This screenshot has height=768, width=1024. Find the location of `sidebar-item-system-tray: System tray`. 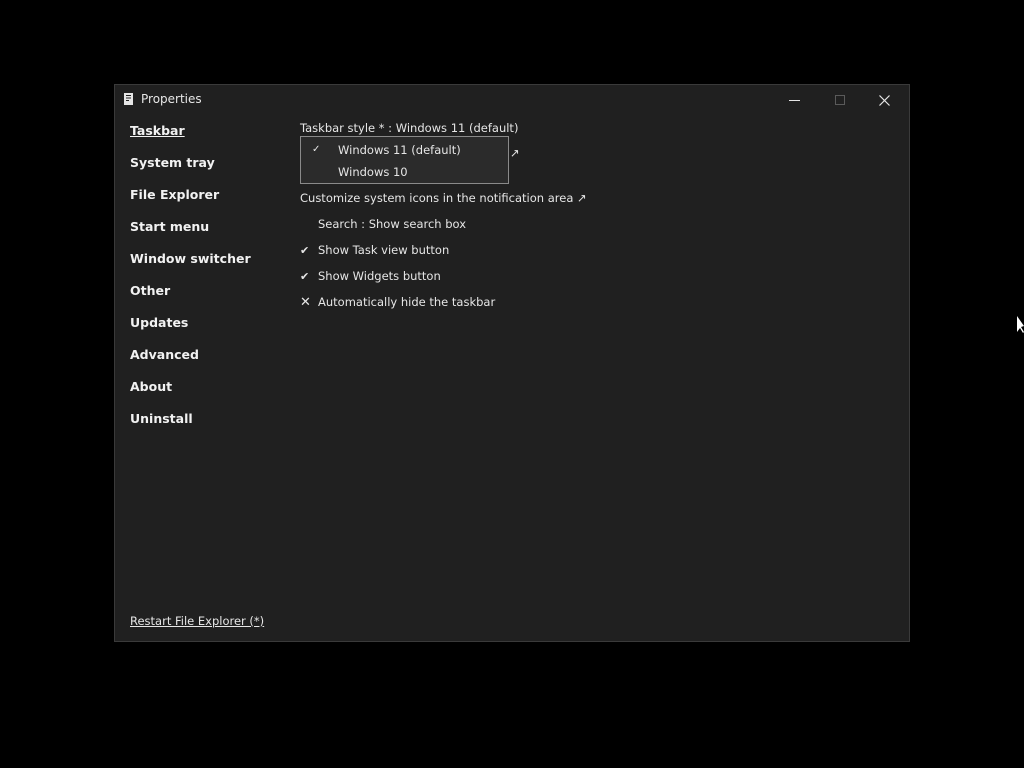

sidebar-item-system-tray: System tray is located at coordinates (210, 170).